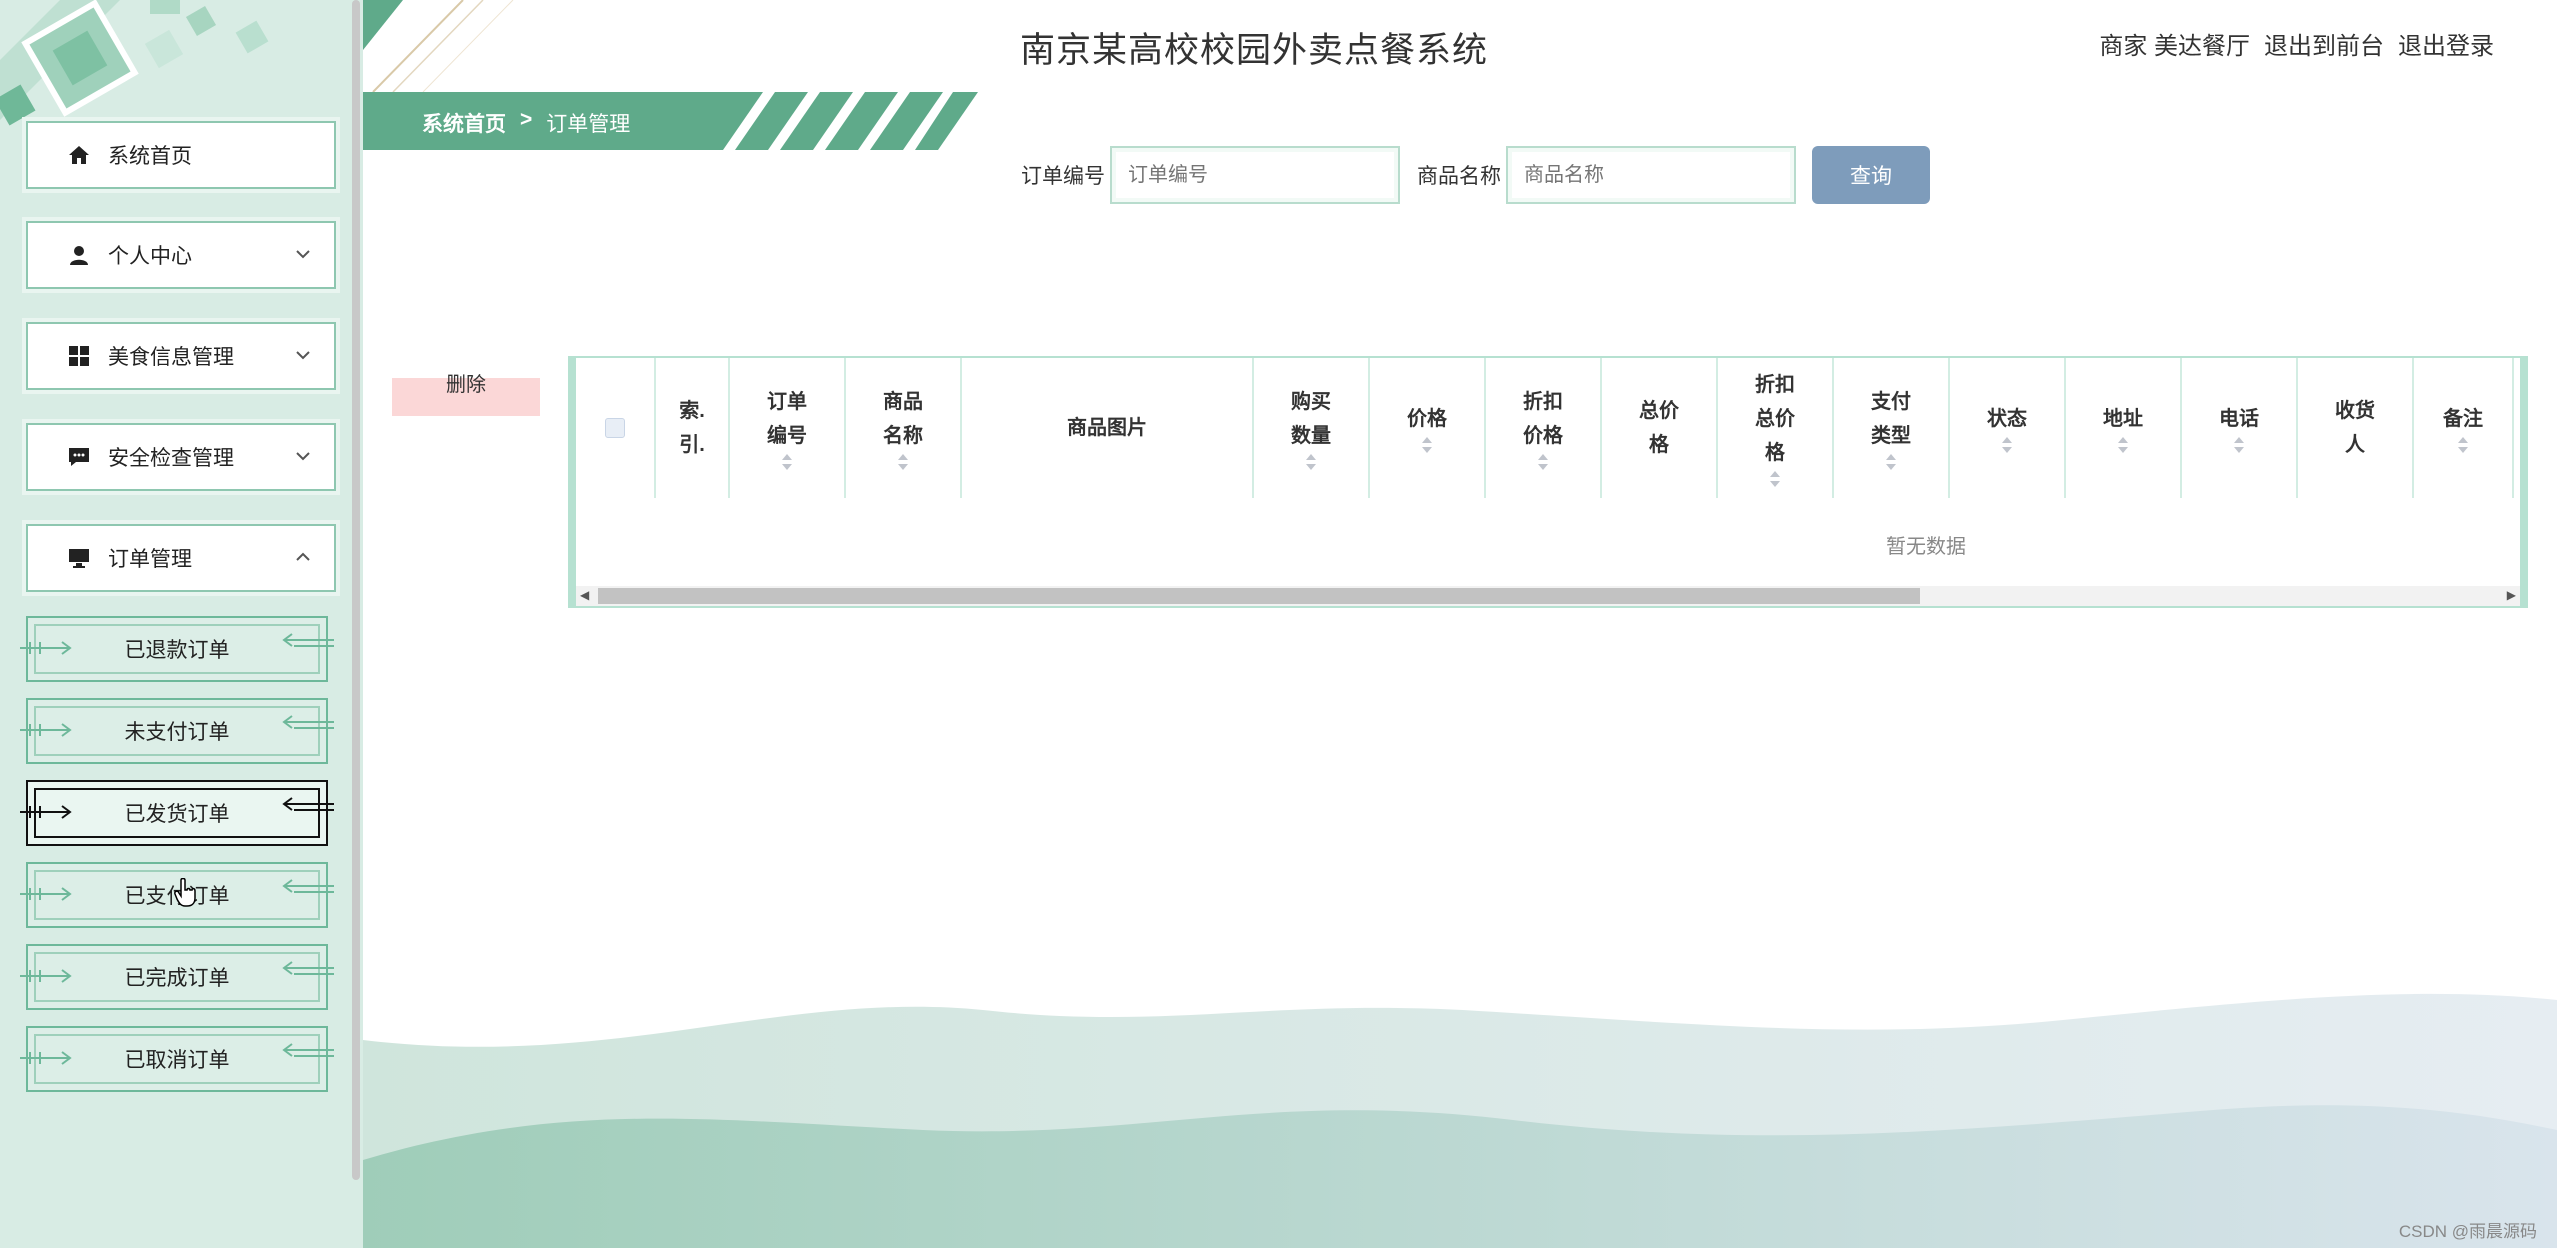 This screenshot has width=2557, height=1248. What do you see at coordinates (2511, 595) in the screenshot?
I see `scroll-right-icon: ▶` at bounding box center [2511, 595].